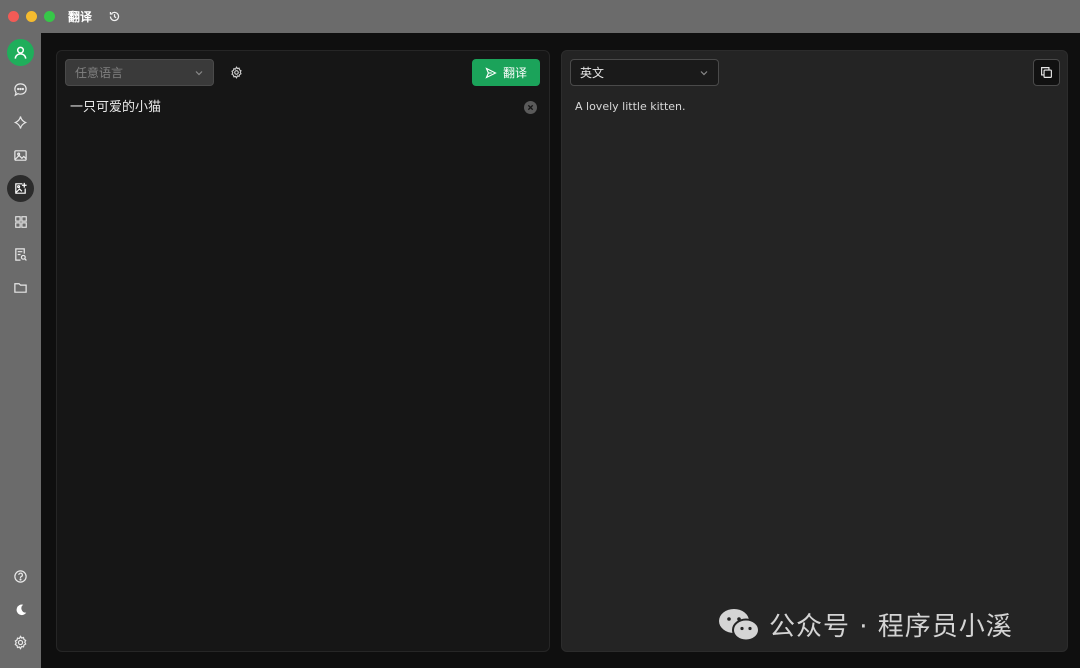  I want to click on user-avatar-button, so click(20, 52).